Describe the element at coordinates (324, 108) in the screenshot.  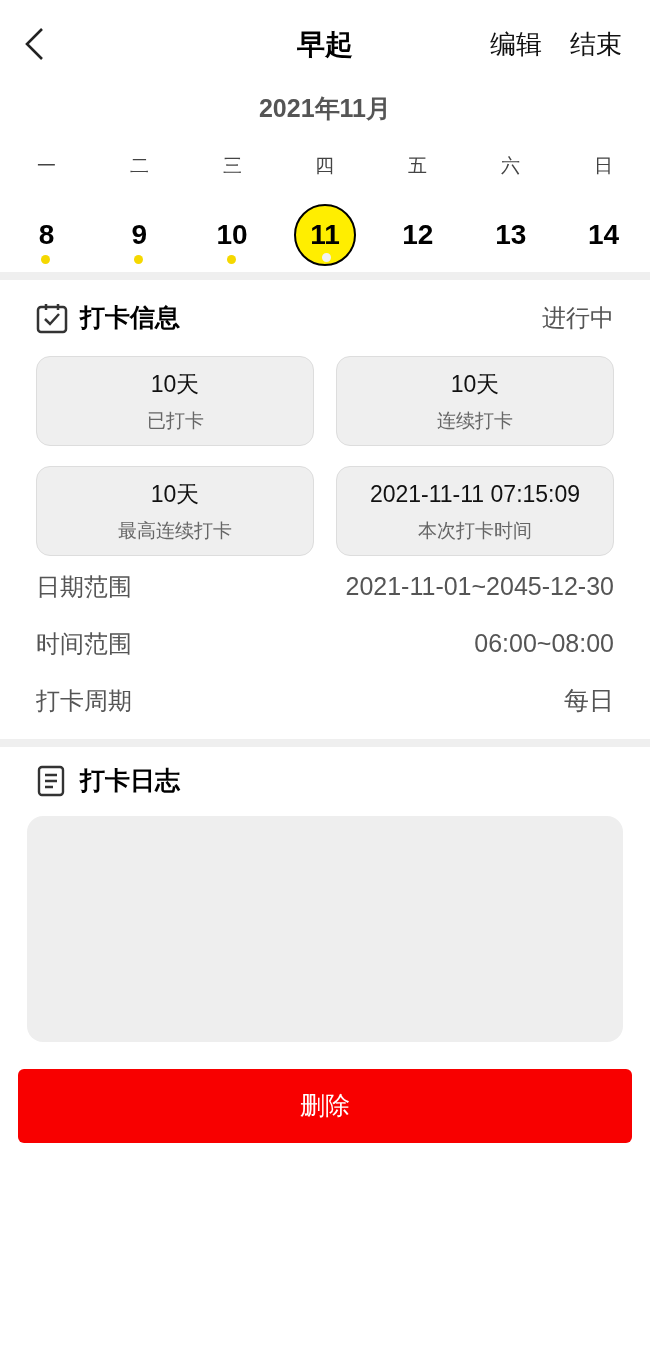
I see `month-label: 2021年11月` at that location.